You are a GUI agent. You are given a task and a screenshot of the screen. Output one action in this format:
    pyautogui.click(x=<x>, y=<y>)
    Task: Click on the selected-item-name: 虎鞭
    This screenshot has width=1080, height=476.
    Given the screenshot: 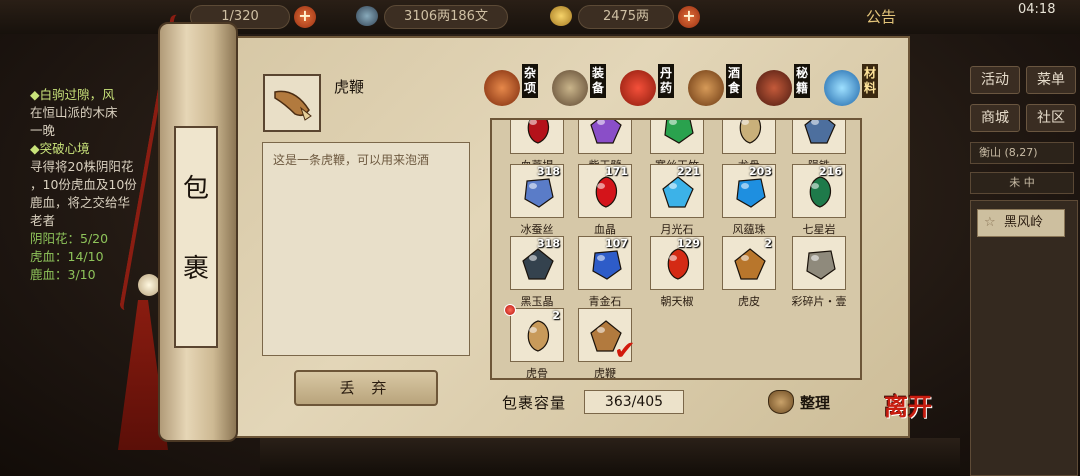 What is the action you would take?
    pyautogui.click(x=349, y=87)
    